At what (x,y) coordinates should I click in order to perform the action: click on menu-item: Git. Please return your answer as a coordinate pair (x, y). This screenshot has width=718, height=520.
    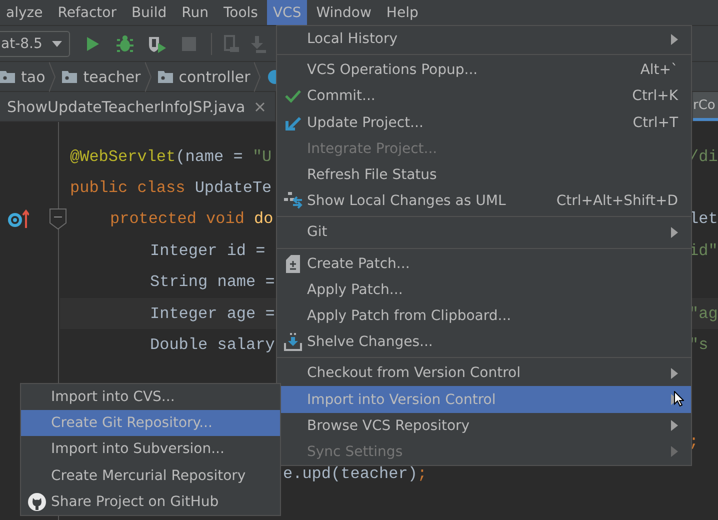
    Looking at the image, I should click on (484, 232).